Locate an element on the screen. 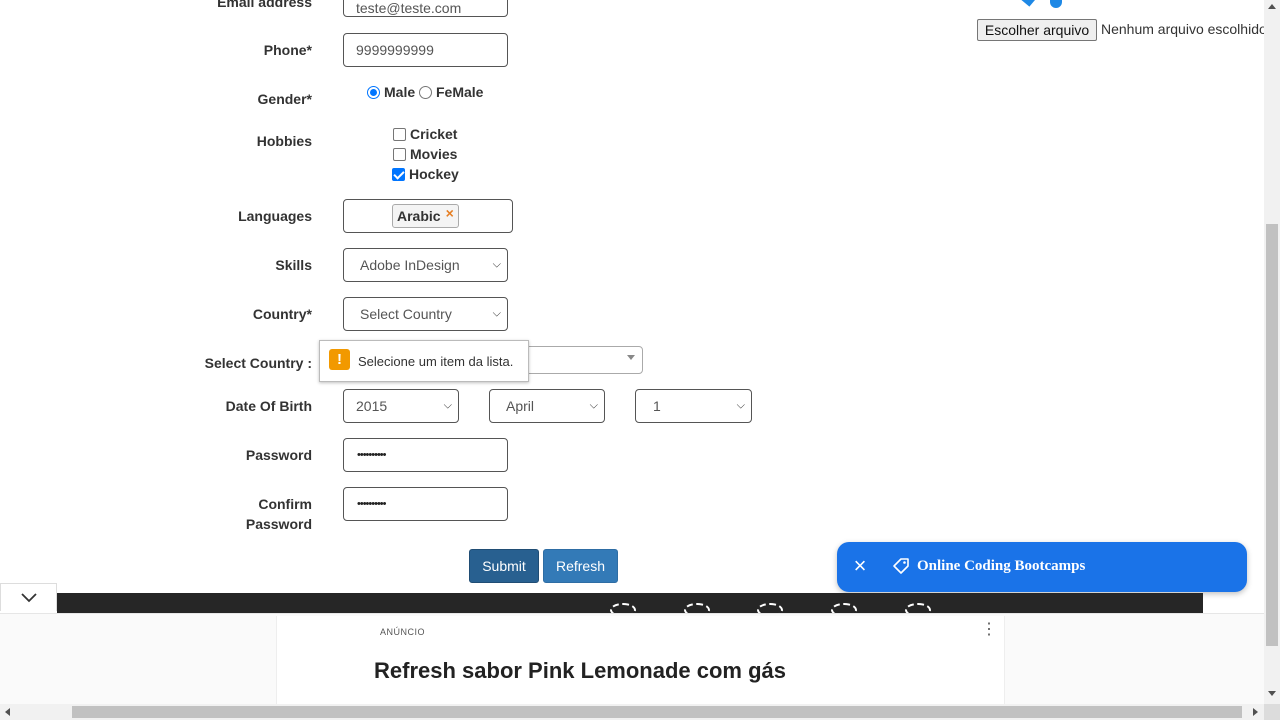 The width and height of the screenshot is (1280, 720). gender-male-label: Male is located at coordinates (400, 92).